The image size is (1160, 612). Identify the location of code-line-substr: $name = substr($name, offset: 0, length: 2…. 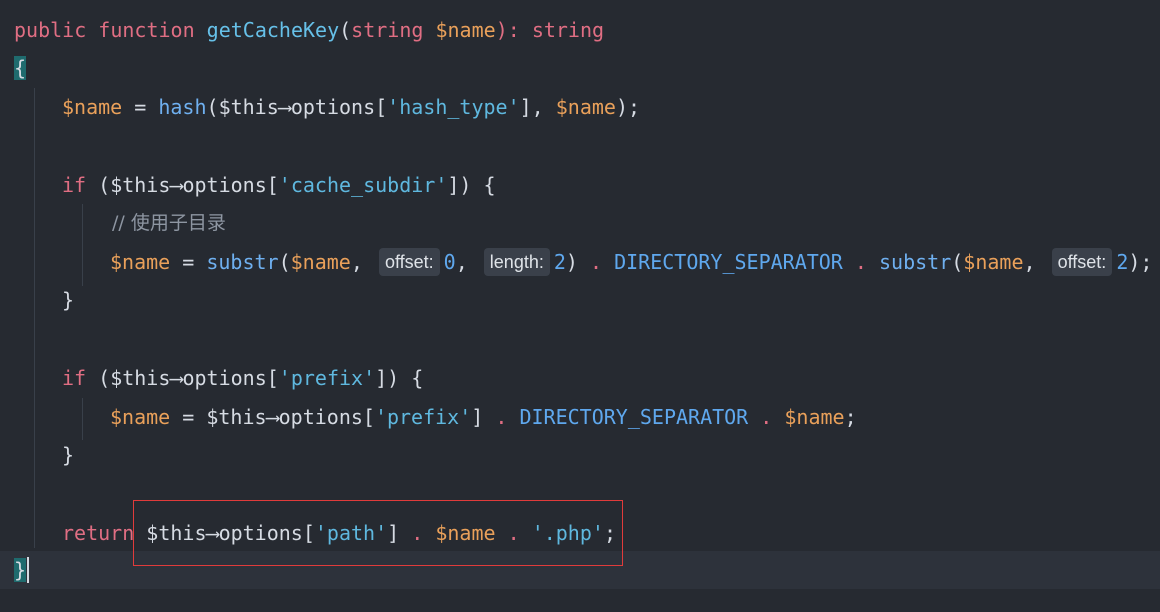
(580, 262).